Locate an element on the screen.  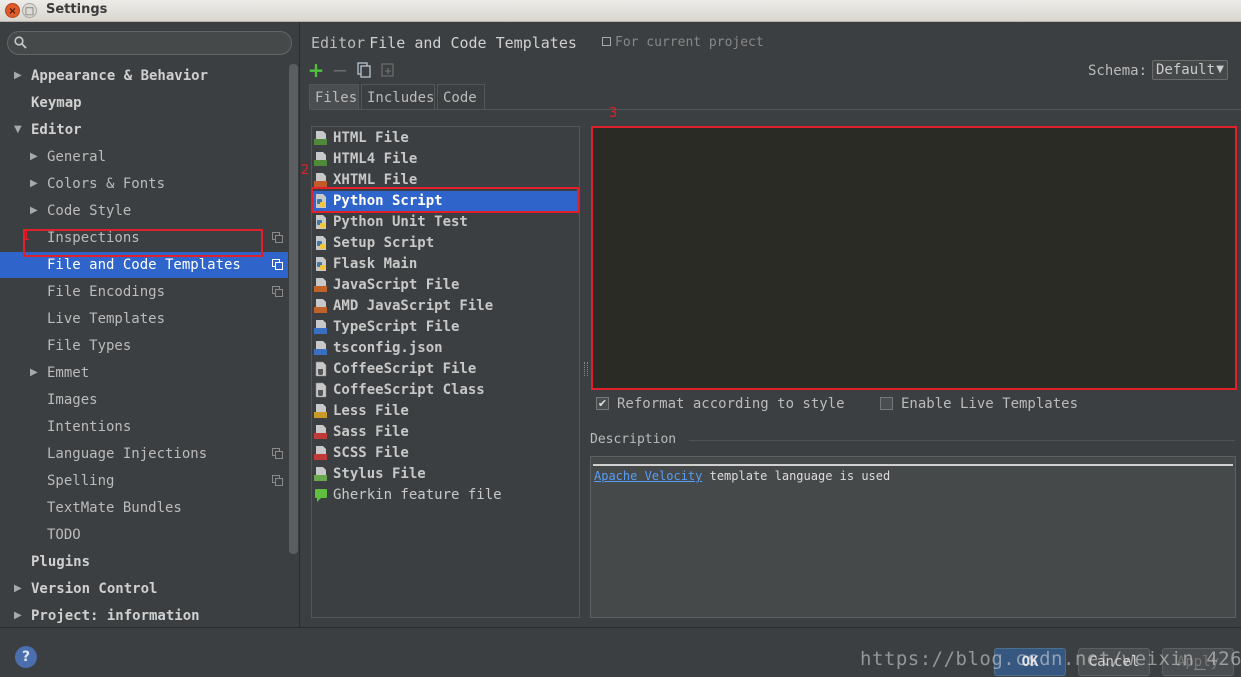
template-list-item: HTML4 File is located at coordinates (445, 159).